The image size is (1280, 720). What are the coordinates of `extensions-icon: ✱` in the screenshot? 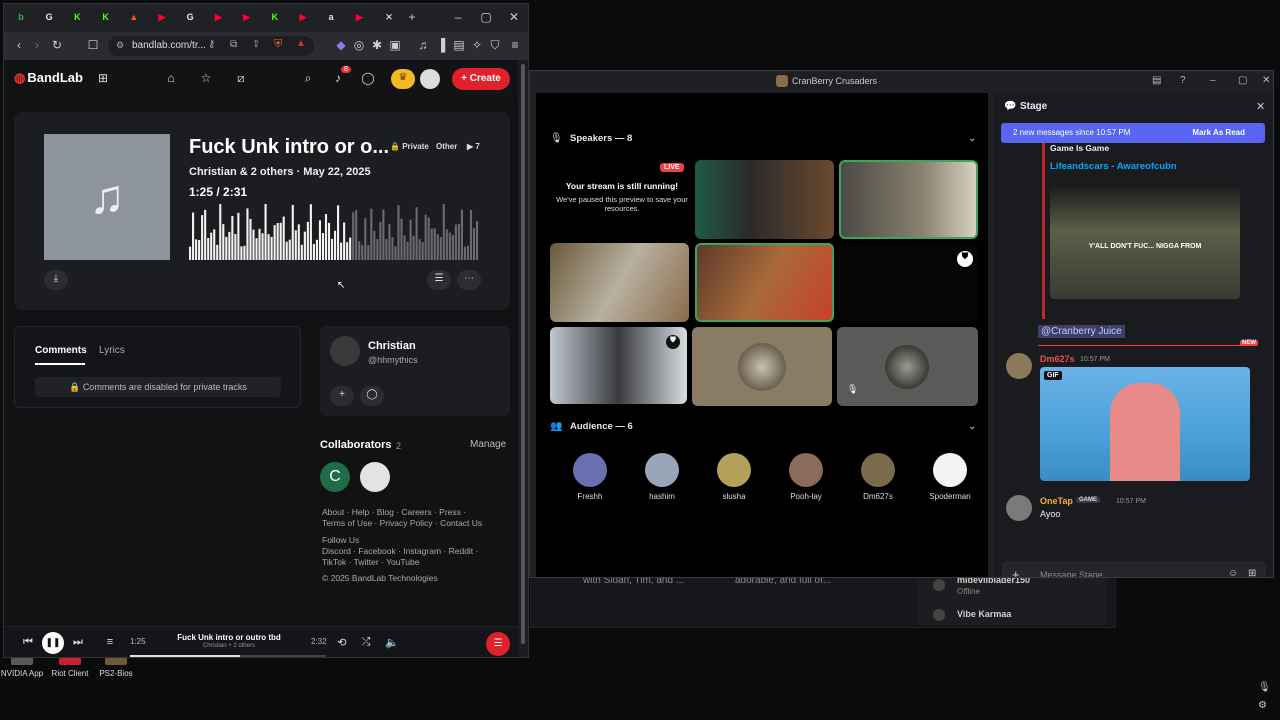 It's located at (377, 45).